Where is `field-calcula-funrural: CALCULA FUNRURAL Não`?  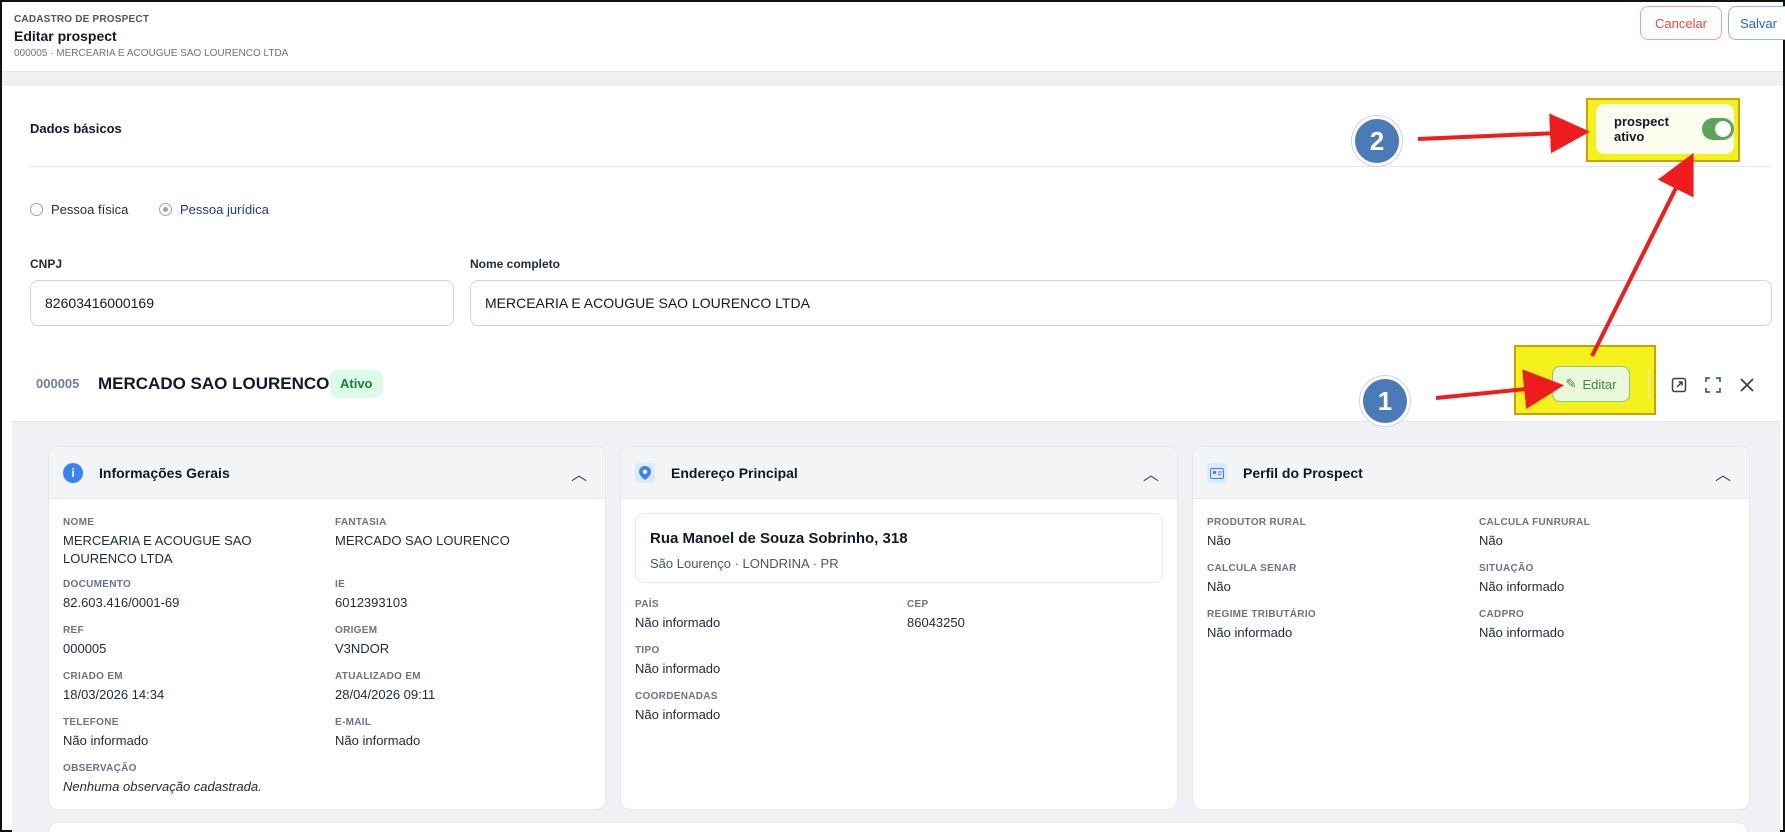
field-calcula-funrural: CALCULA FUNRURAL Não is located at coordinates (1535, 532).